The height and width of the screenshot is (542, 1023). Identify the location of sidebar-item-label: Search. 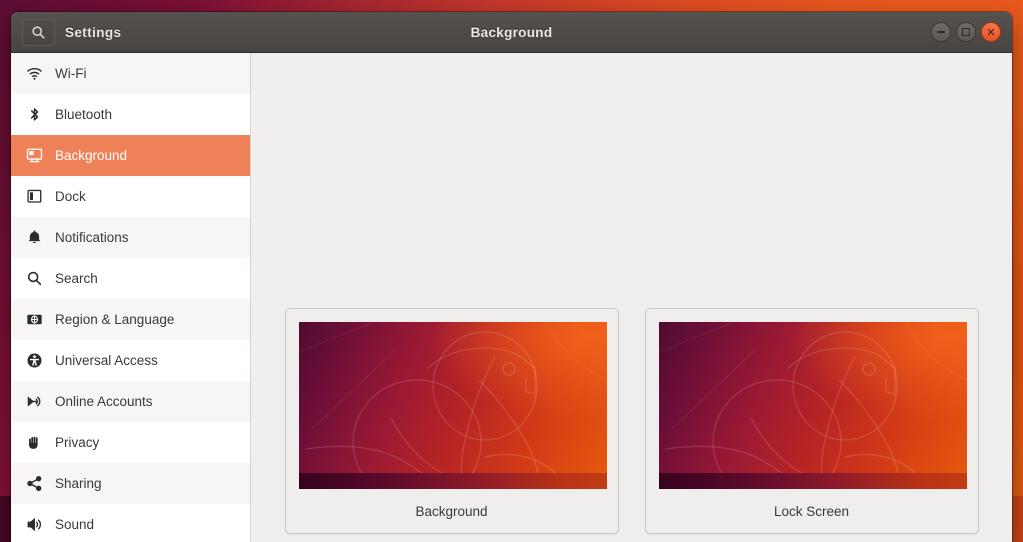
(76, 278).